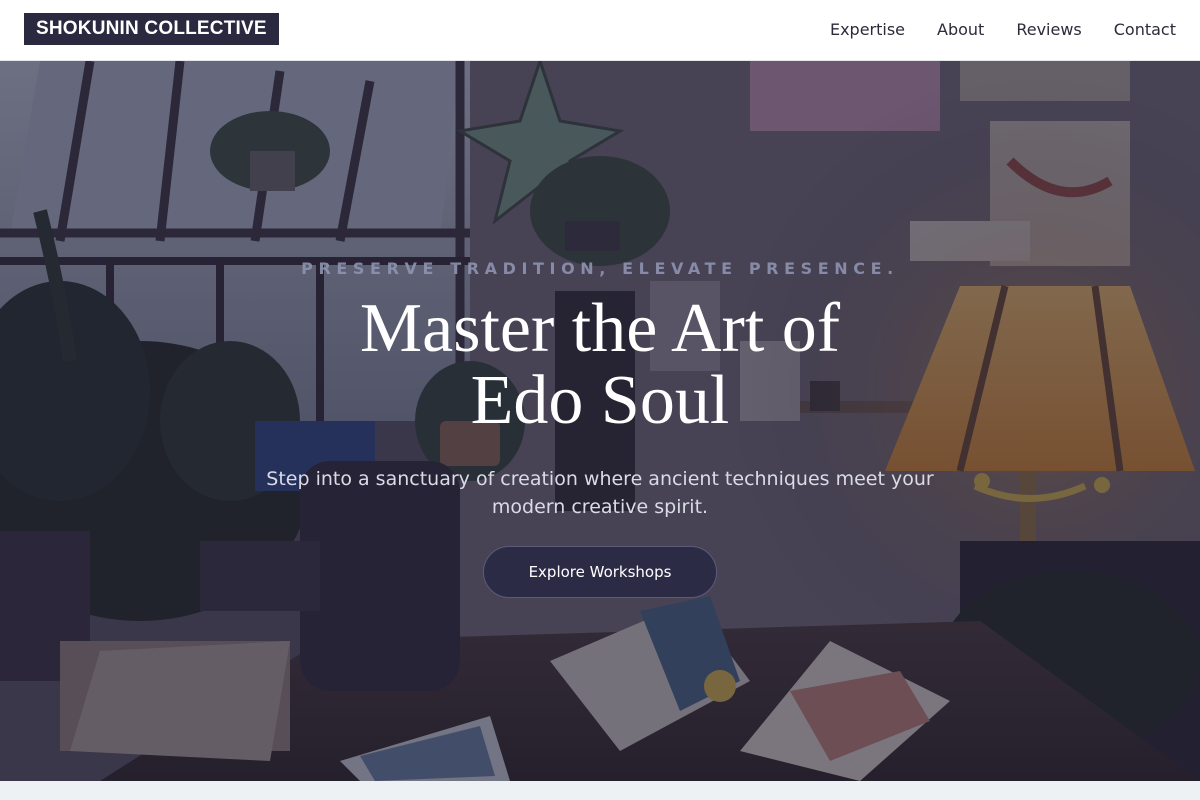  What do you see at coordinates (960, 29) in the screenshot?
I see `nav-link-about: About` at bounding box center [960, 29].